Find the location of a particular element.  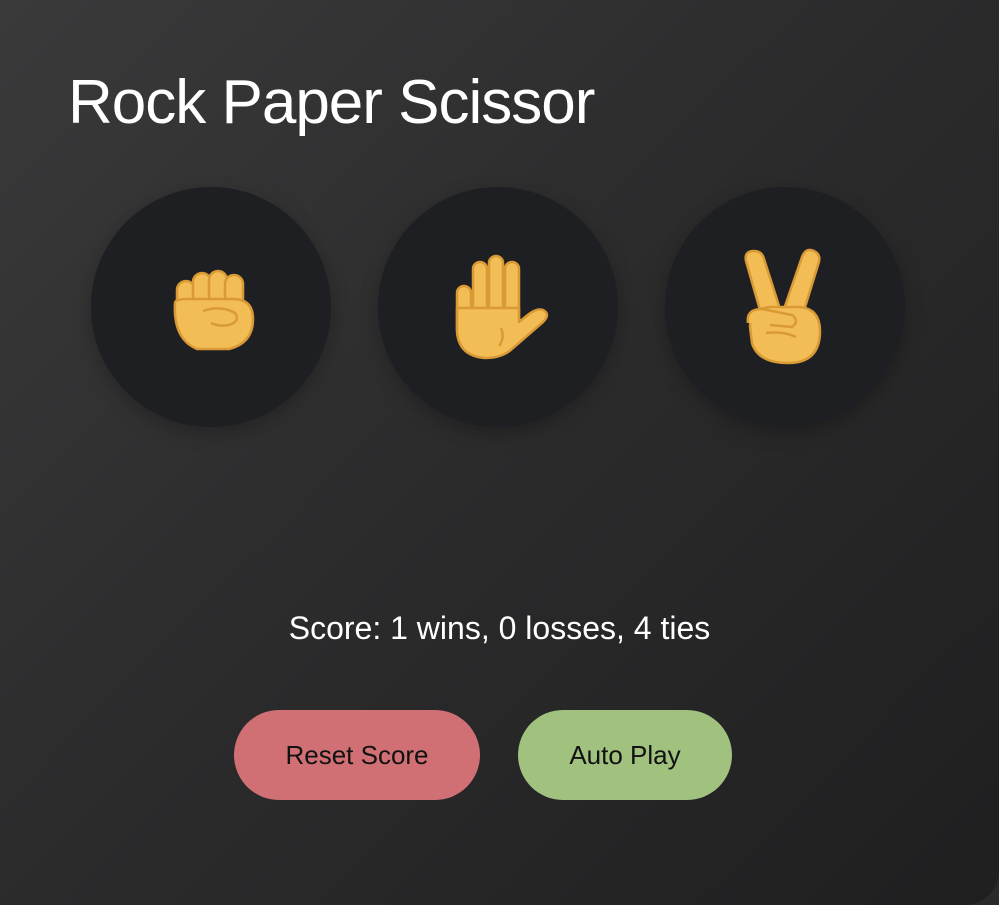

victory-hand-icon is located at coordinates (785, 307).